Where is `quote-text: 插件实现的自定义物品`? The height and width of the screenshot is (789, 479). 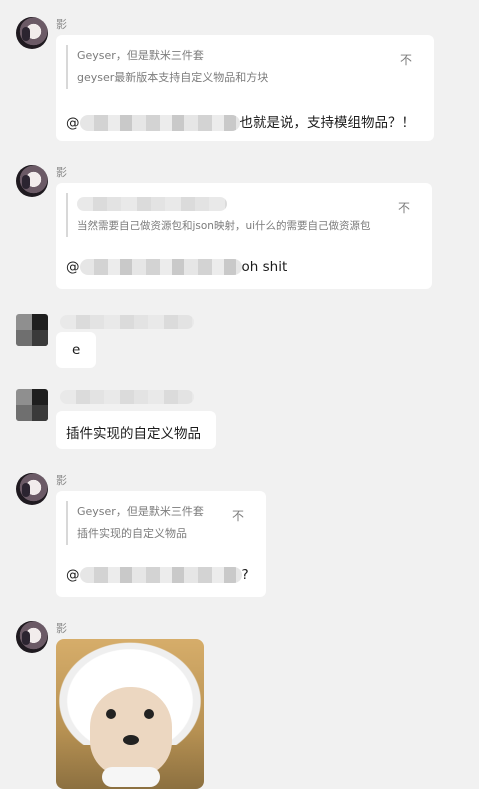
quote-text: 插件实现的自定义物品 is located at coordinates (132, 533).